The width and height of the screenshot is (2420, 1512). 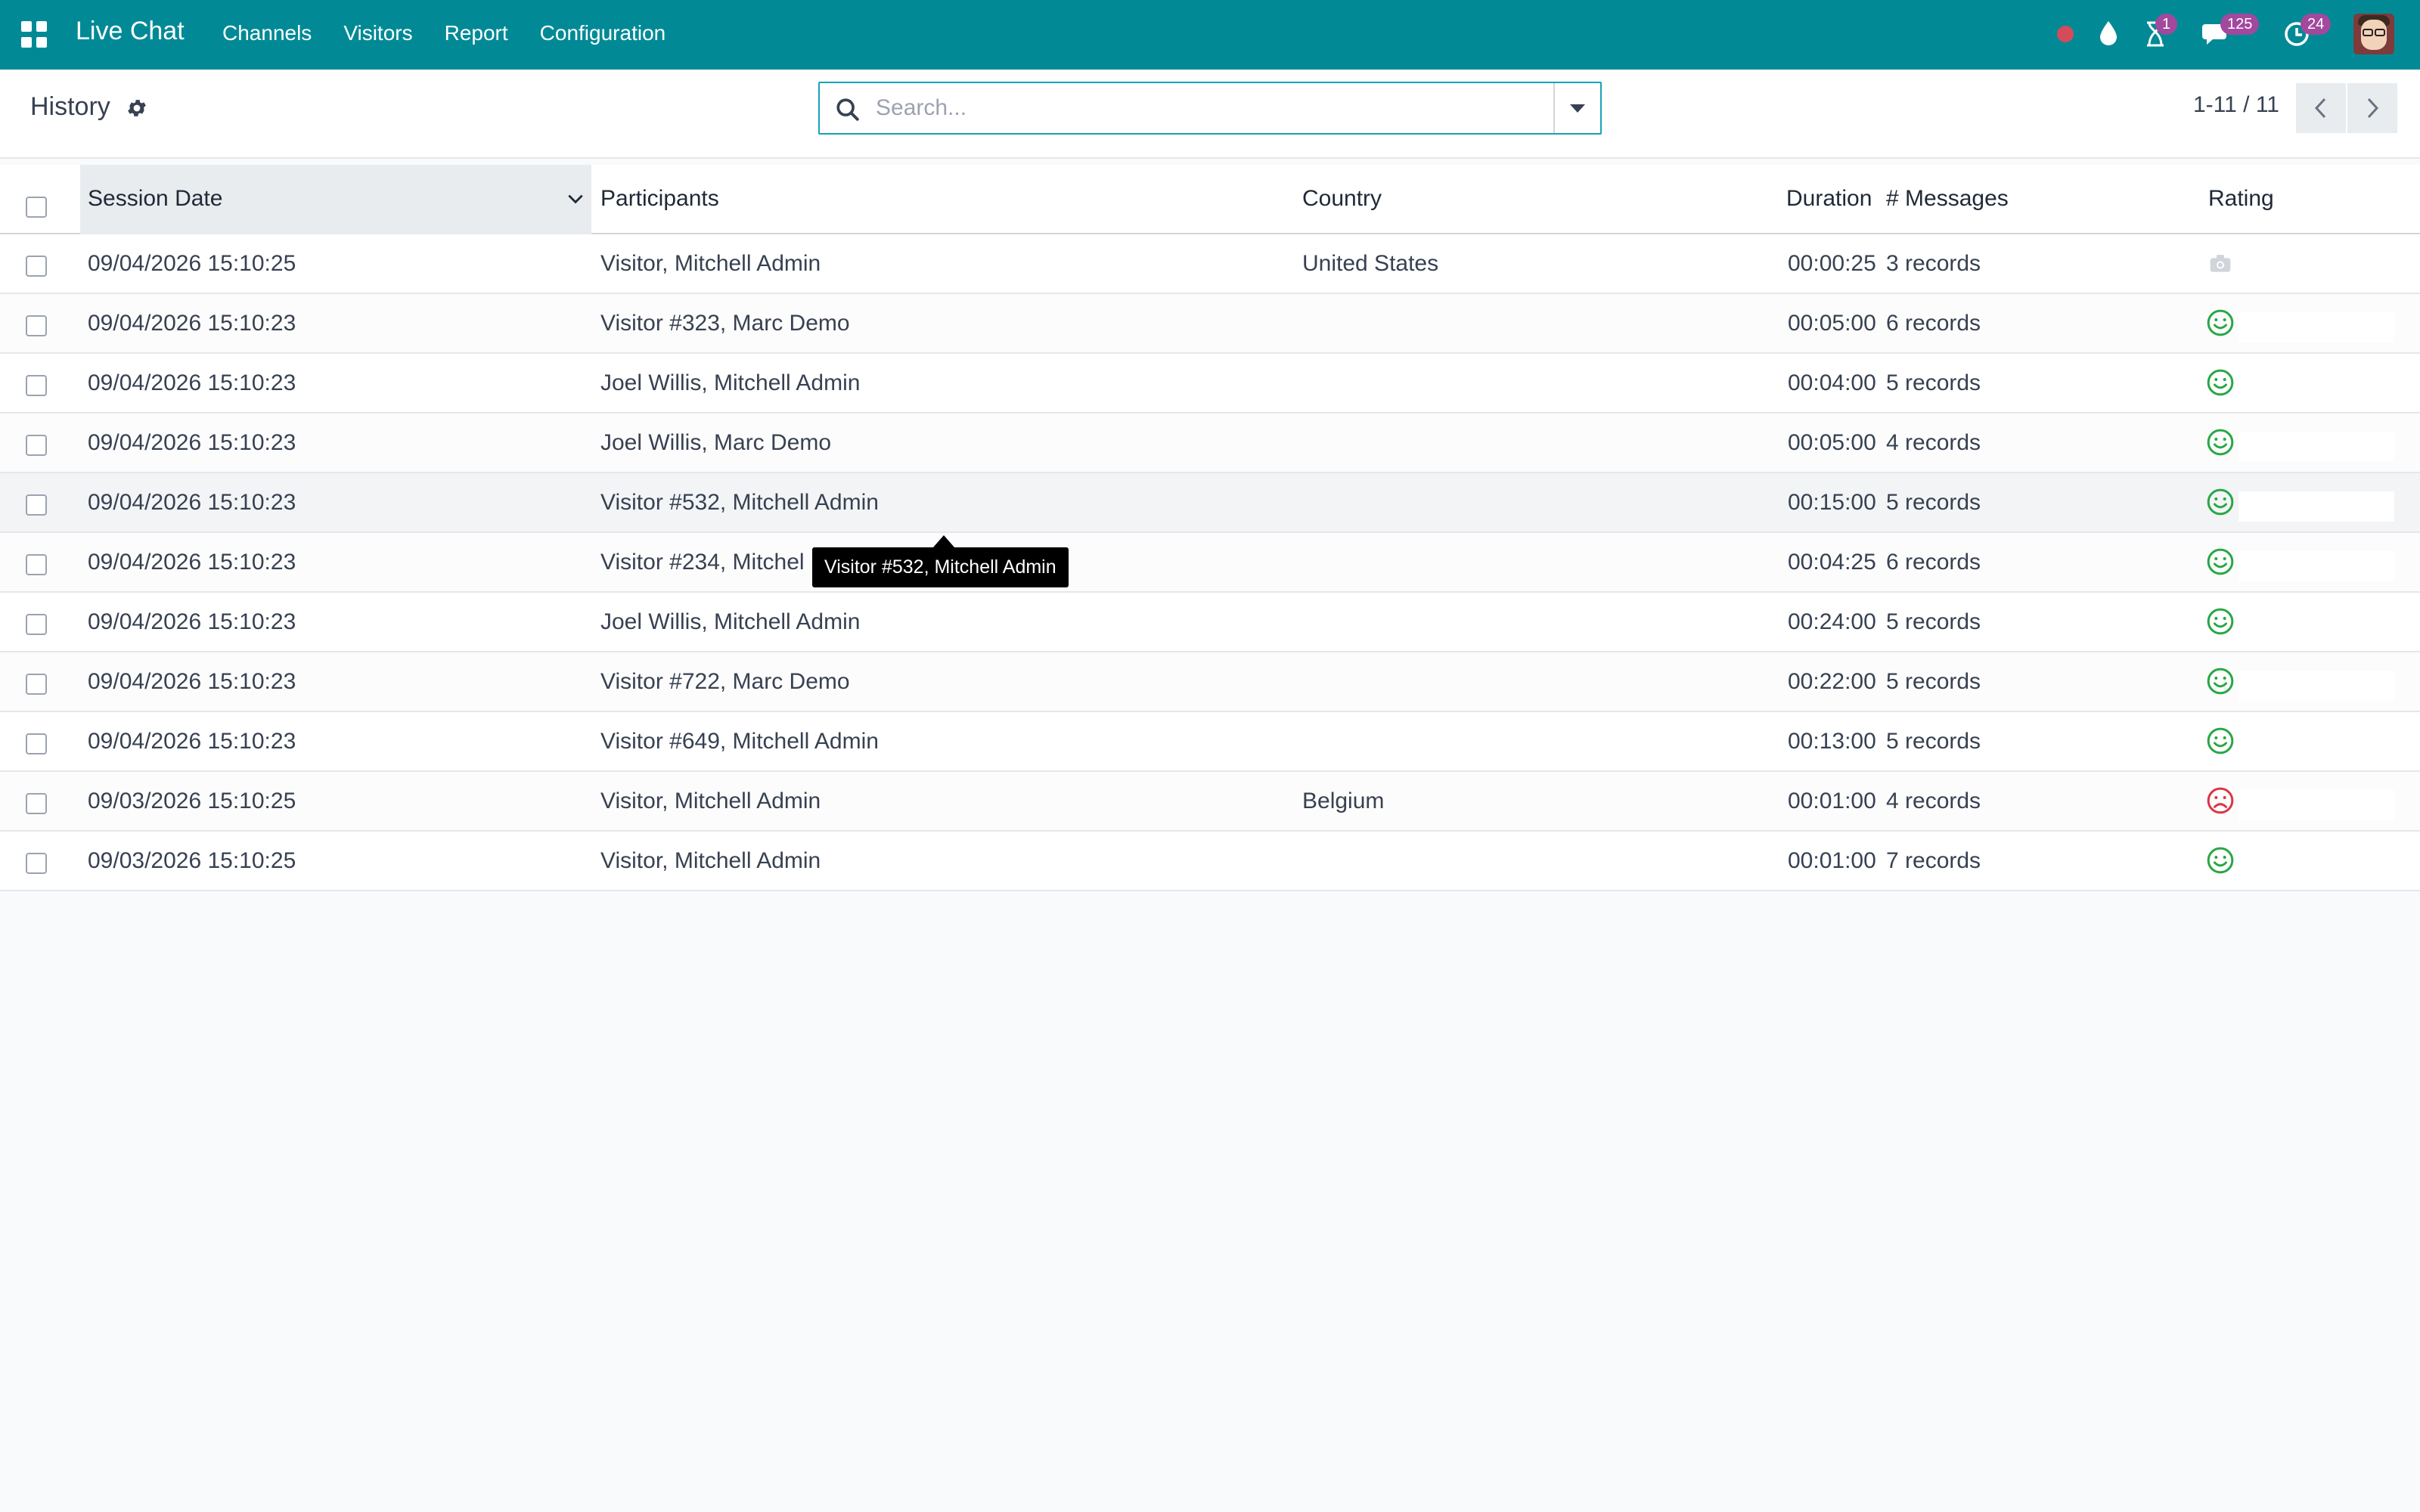 What do you see at coordinates (192, 263) in the screenshot?
I see `cell-session-date: 09/04/2026 15:10:25` at bounding box center [192, 263].